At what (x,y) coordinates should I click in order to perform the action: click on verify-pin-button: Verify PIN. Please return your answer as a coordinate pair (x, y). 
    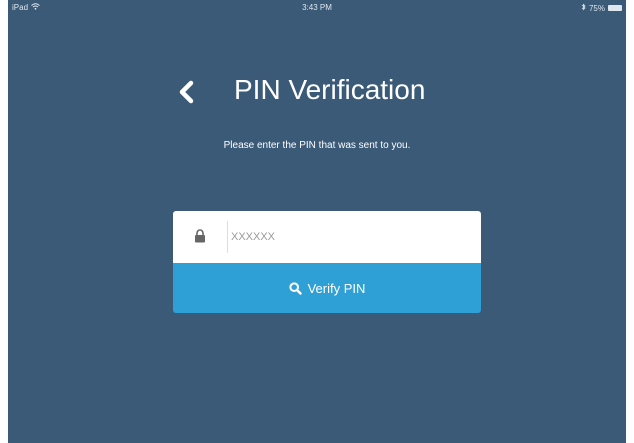
    Looking at the image, I should click on (327, 288).